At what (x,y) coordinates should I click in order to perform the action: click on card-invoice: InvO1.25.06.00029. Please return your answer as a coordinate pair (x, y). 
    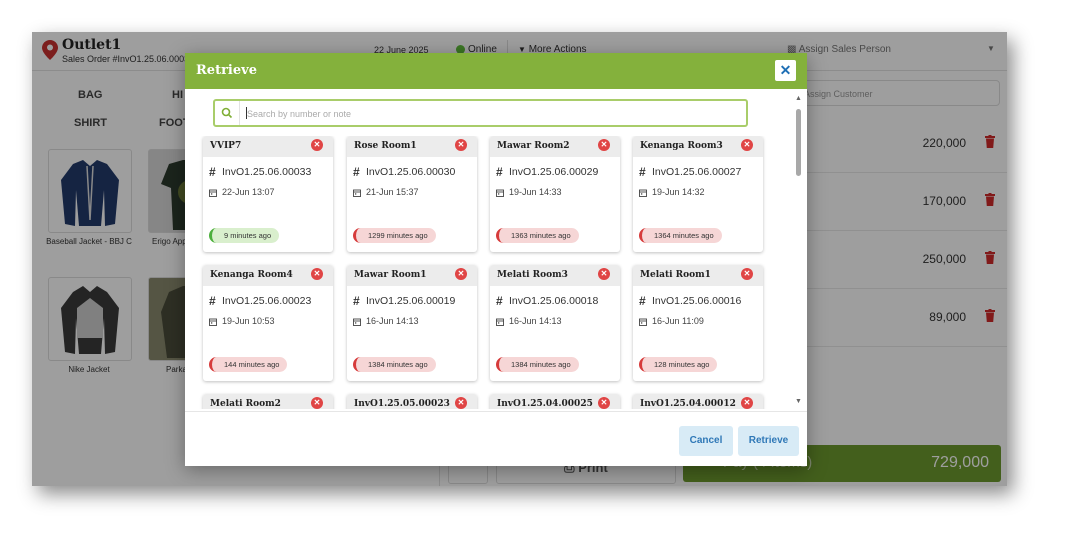
    Looking at the image, I should click on (554, 172).